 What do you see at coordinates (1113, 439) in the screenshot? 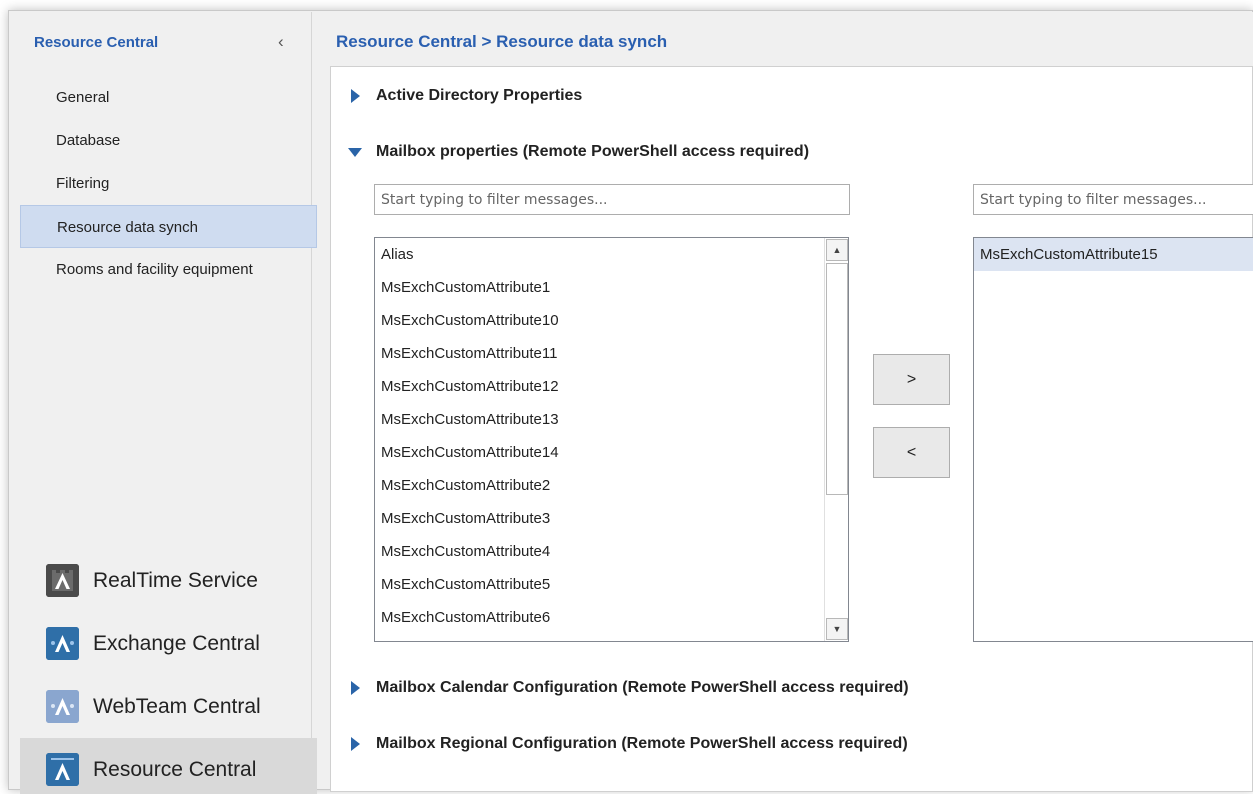
I see `selected-properties-list: MsExchCustomAttribute15` at bounding box center [1113, 439].